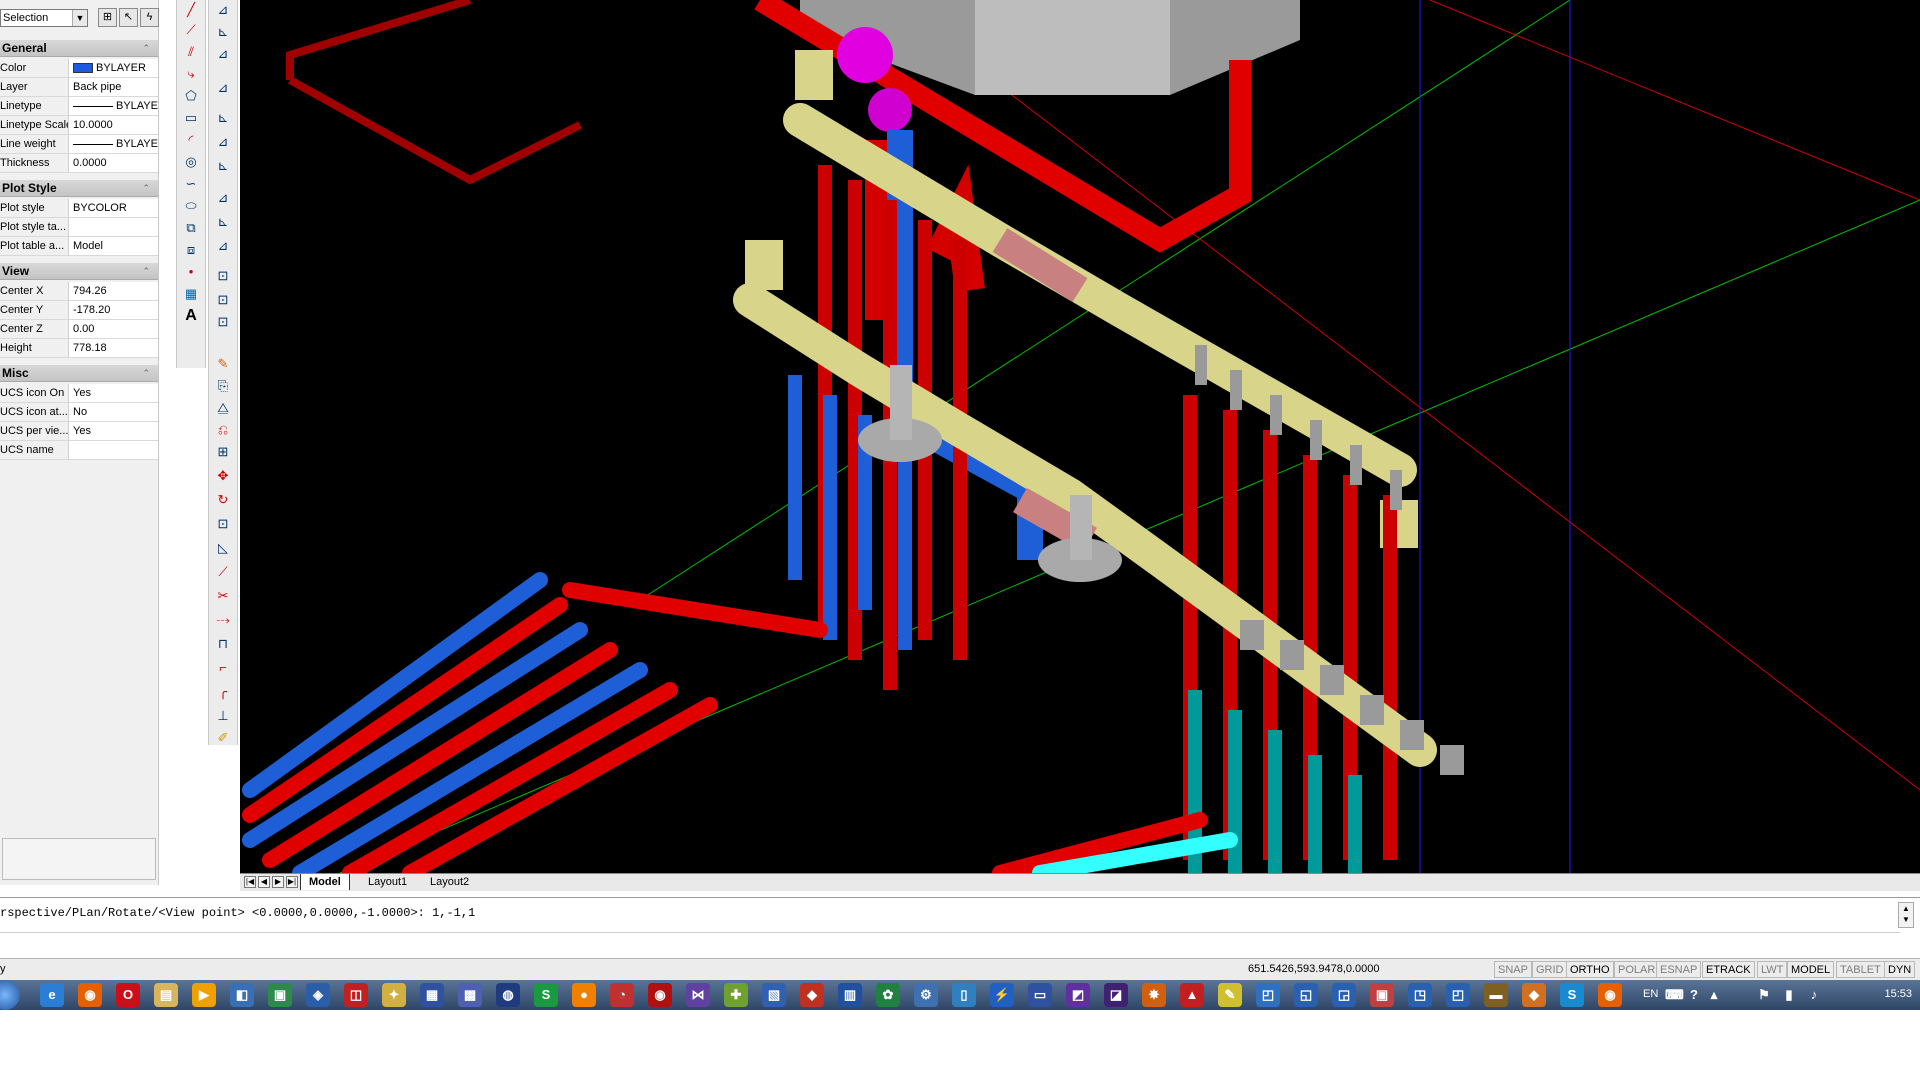  I want to click on app-icon-26: ◱, so click(1306, 995).